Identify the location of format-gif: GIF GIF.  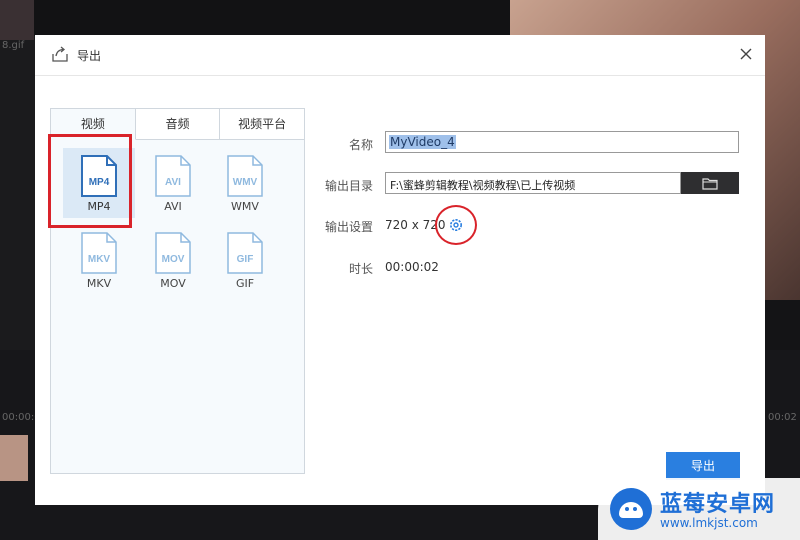
(245, 260).